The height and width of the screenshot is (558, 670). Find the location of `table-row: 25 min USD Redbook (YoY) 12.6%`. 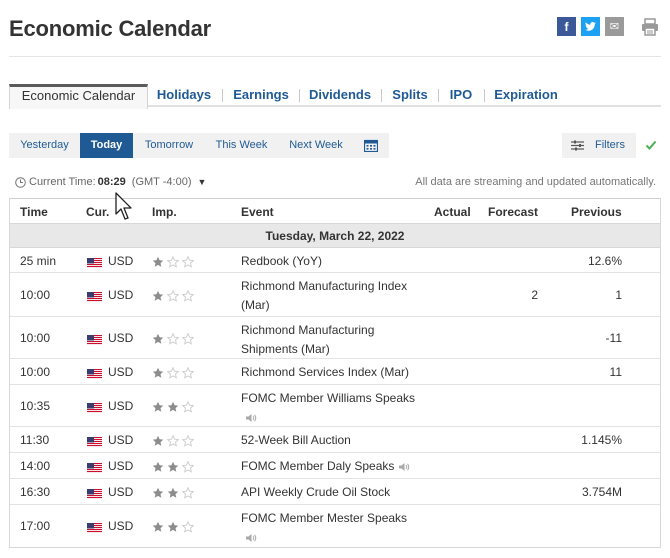

table-row: 25 min USD Redbook (YoY) 12.6% is located at coordinates (335, 260).